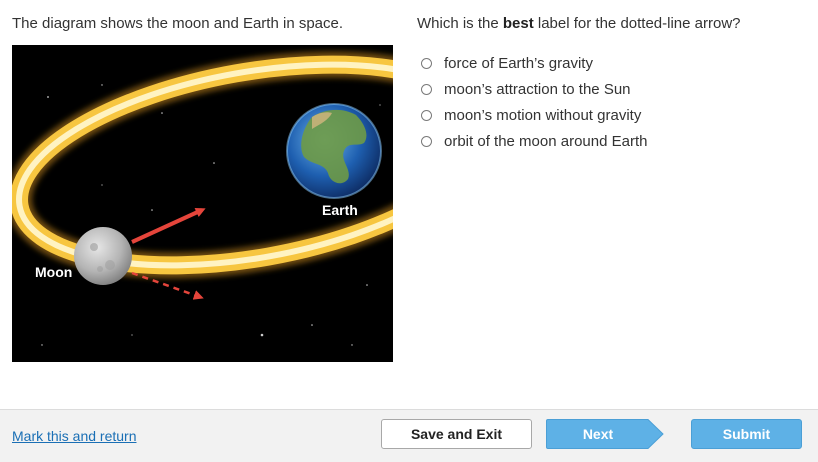  Describe the element at coordinates (334, 151) in the screenshot. I see `earth` at that location.